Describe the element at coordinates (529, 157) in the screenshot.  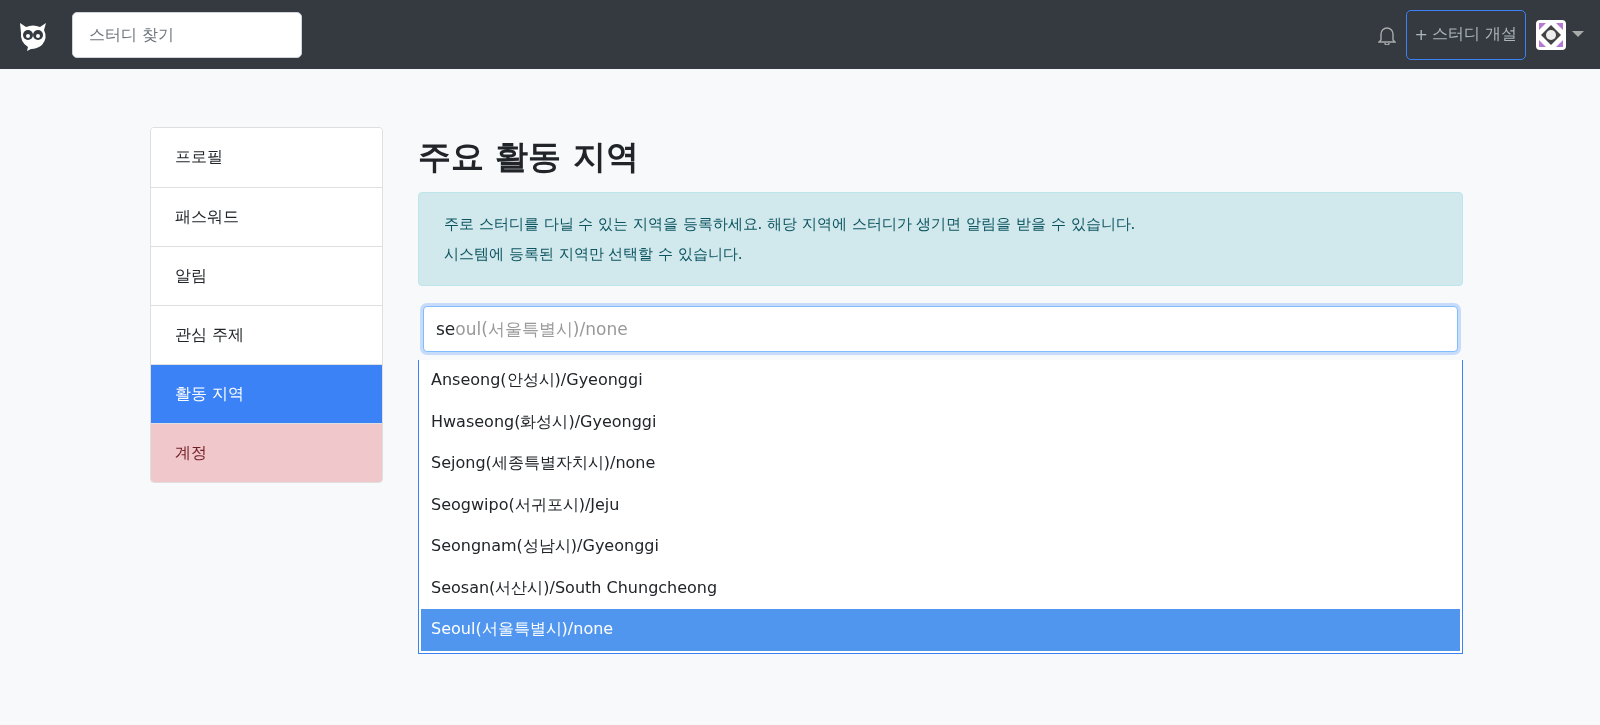
I see `page-title: 주요 활동 지역` at that location.